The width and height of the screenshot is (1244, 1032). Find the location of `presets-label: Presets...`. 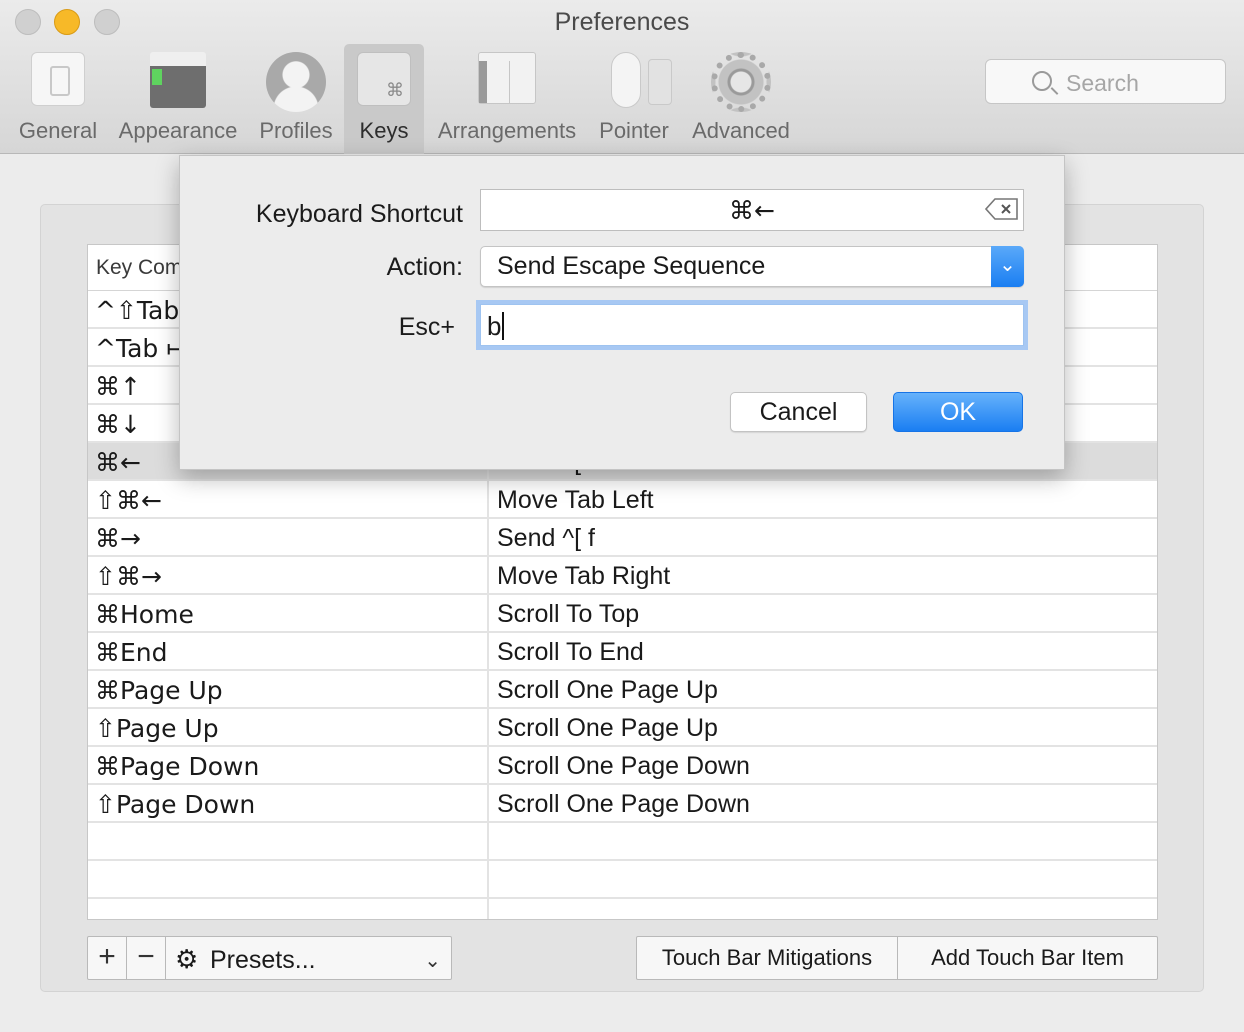

presets-label: Presets... is located at coordinates (263, 960).